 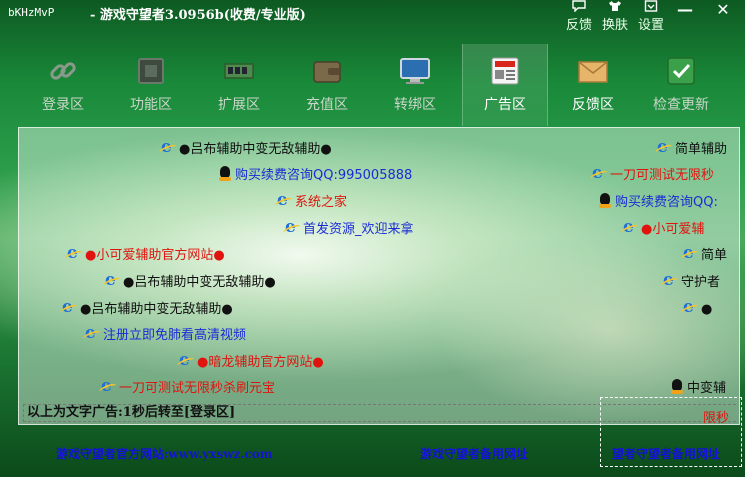 I want to click on ad-text: 守护者, so click(x=701, y=282).